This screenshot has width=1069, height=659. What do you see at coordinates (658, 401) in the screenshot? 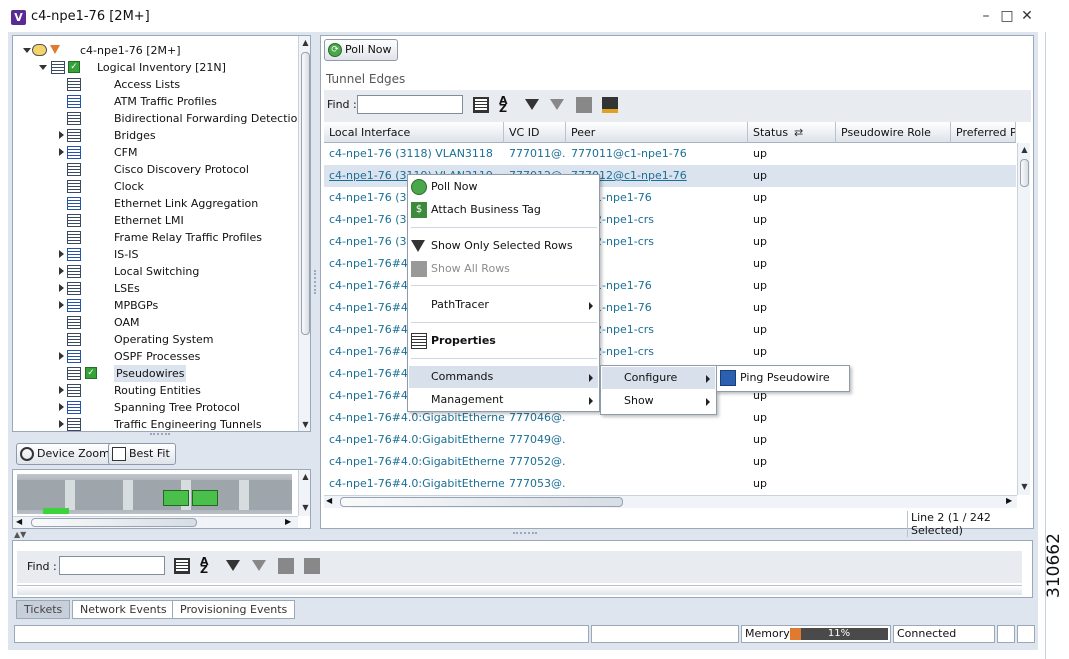
I see `menu-item-show: Show` at bounding box center [658, 401].